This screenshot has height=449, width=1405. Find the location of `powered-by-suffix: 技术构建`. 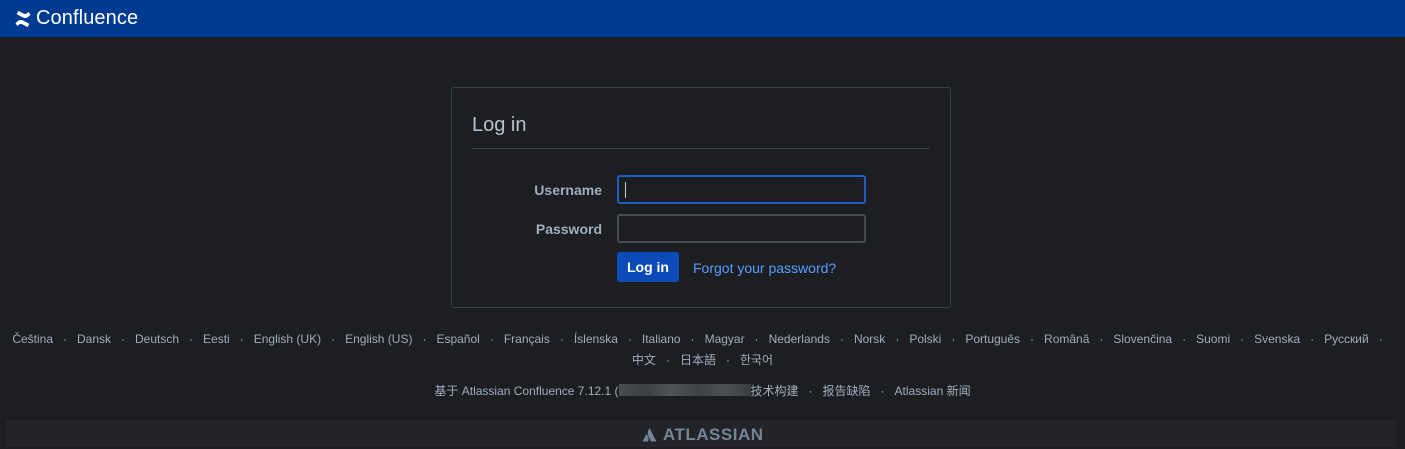

powered-by-suffix: 技术构建 is located at coordinates (774, 391).